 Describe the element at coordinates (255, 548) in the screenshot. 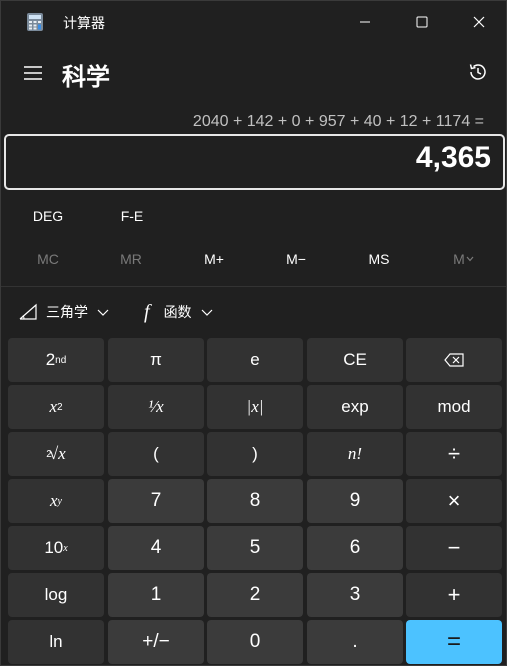

I see `digit-5-key: 5` at that location.